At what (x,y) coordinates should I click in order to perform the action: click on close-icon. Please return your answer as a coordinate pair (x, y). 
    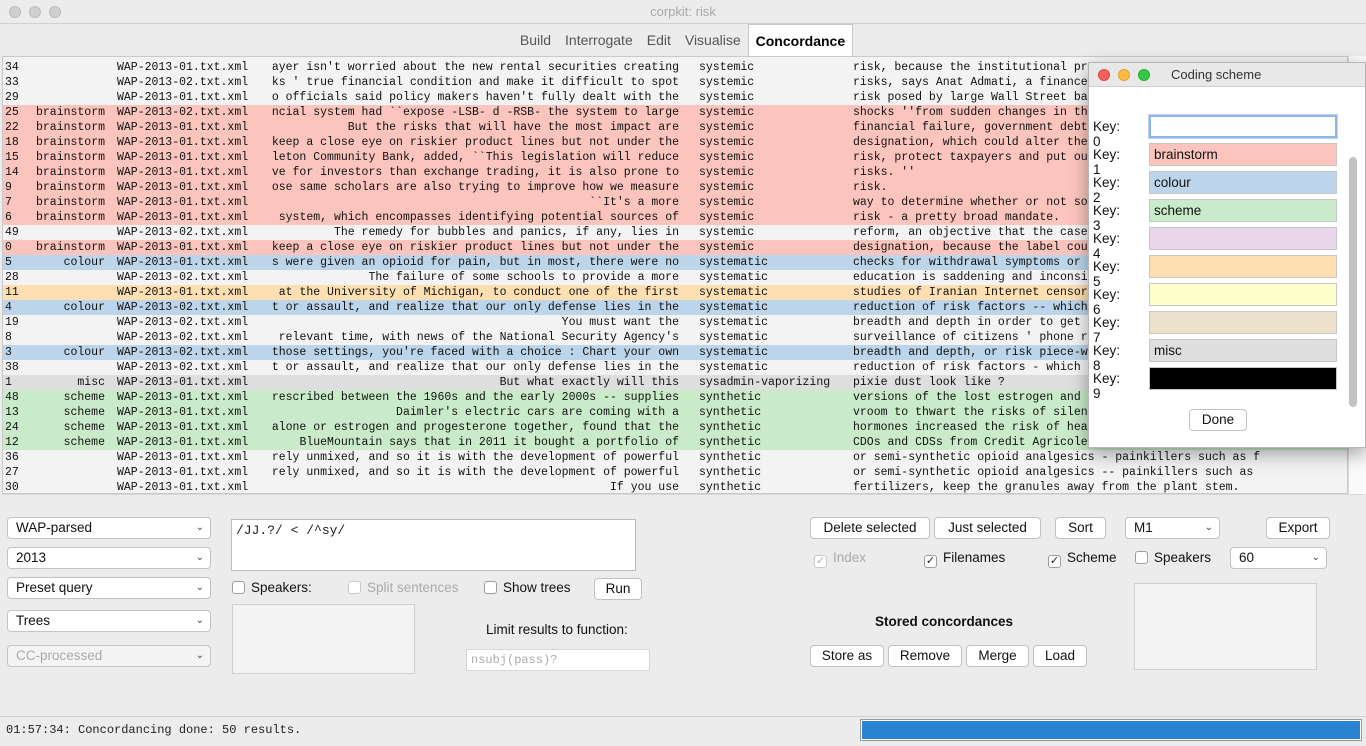
    Looking at the image, I should click on (1104, 75).